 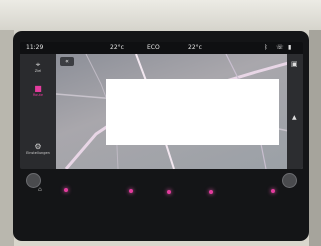 What do you see at coordinates (294, 64) in the screenshot?
I see `map-layer-icon: ▣` at bounding box center [294, 64].